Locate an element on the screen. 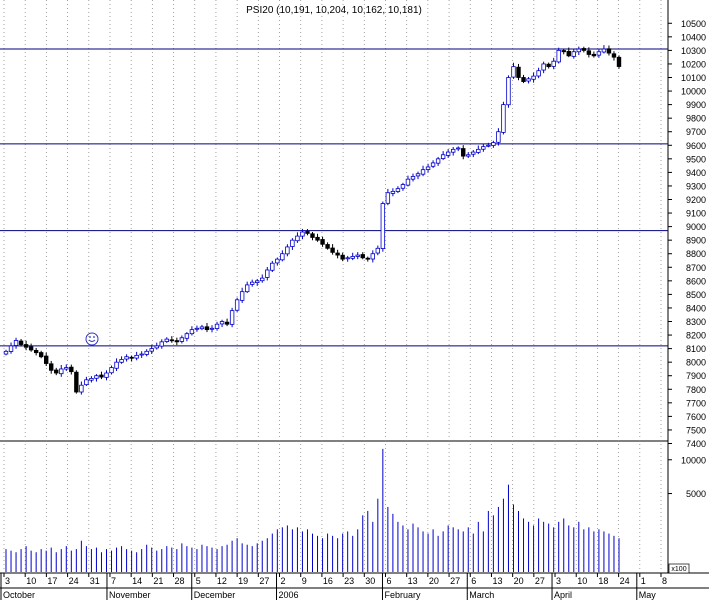 This screenshot has height=600, width=709. x-tick-label: 19 is located at coordinates (243, 581).